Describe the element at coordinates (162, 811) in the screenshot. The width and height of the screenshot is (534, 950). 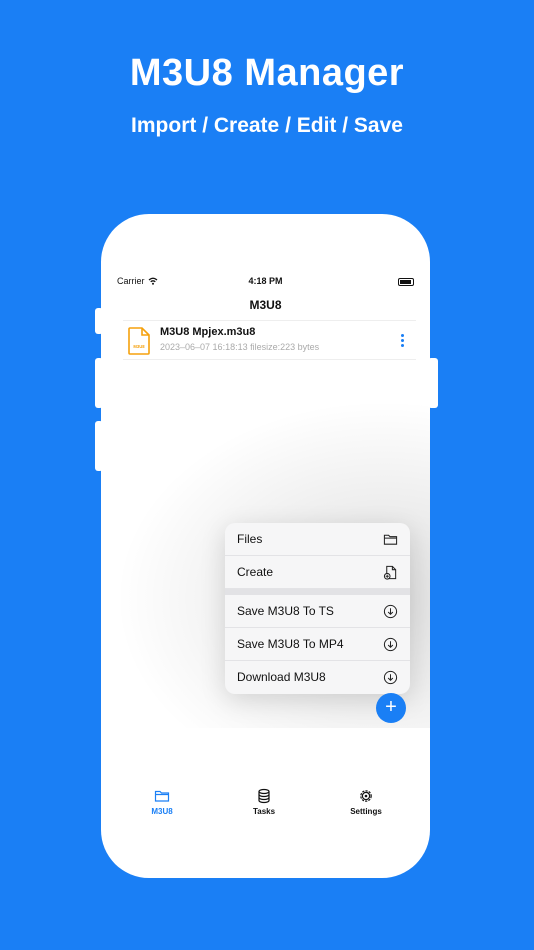
I see `tab-label: M3U8` at that location.